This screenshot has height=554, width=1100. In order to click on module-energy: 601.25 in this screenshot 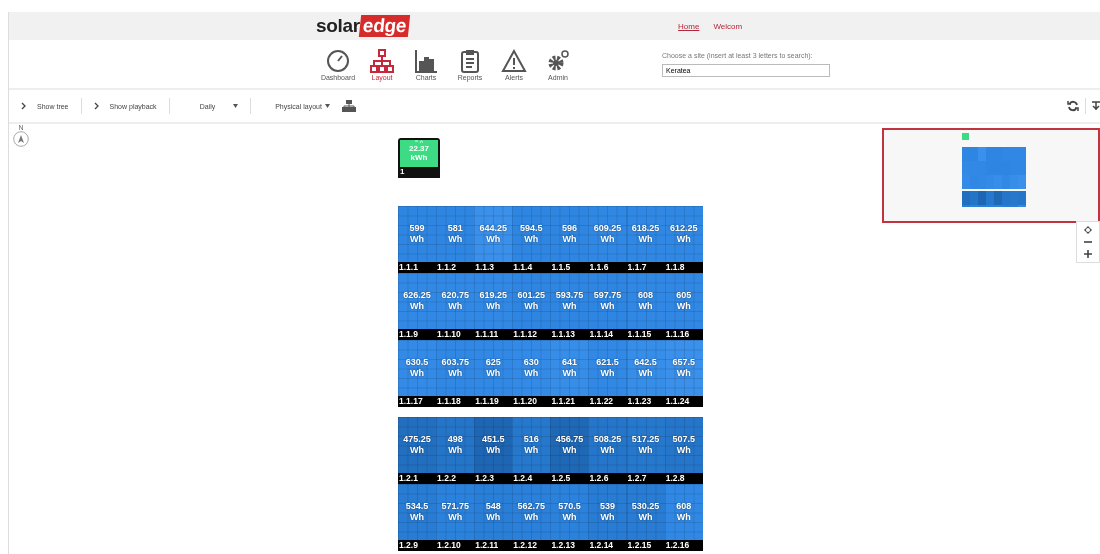, I will do `click(531, 295)`.